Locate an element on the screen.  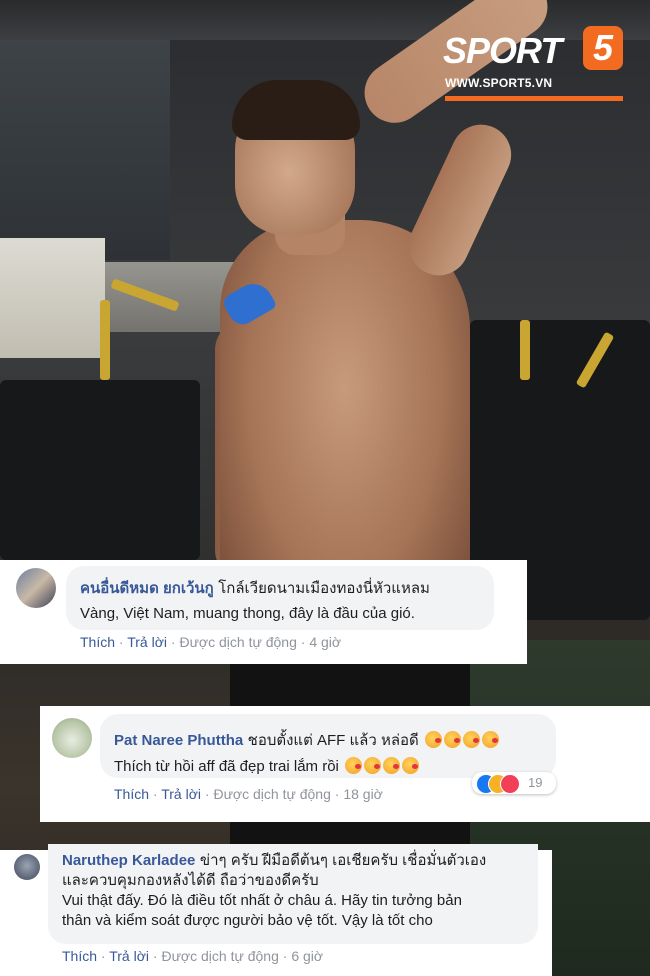
comment-text-original-2: และควบคุมกองหลังได้ดี ถือว่าของดีครับ is located at coordinates (190, 880).